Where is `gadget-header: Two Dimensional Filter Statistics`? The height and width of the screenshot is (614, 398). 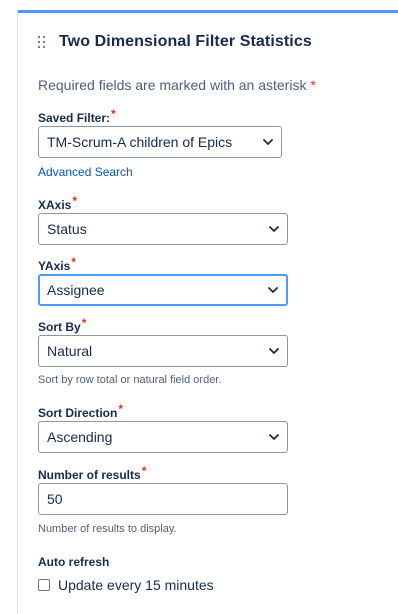 gadget-header: Two Dimensional Filter Statistics is located at coordinates (175, 42).